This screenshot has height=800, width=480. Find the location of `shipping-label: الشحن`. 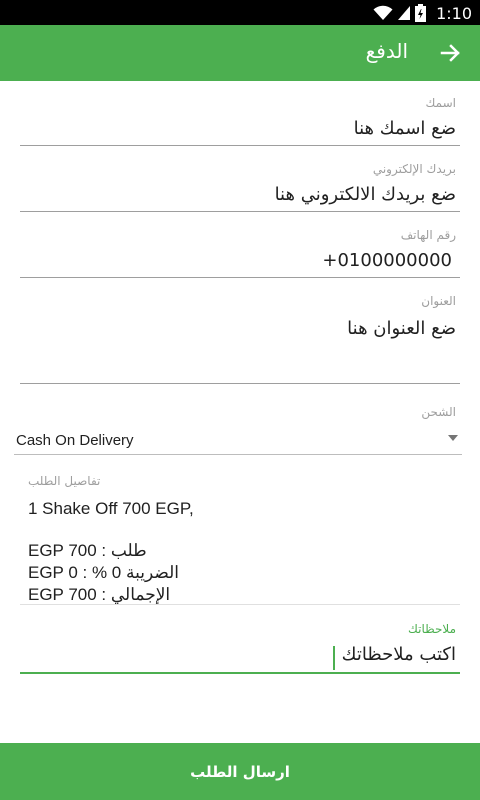

shipping-label: الشحن is located at coordinates (438, 412).